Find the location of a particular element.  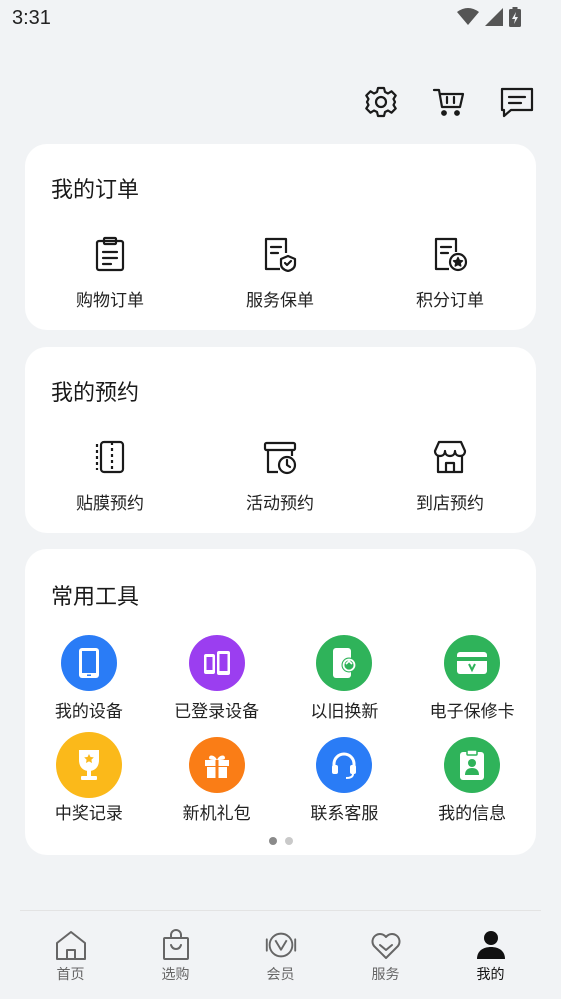

order-shopping: 购物订单 is located at coordinates (110, 272).